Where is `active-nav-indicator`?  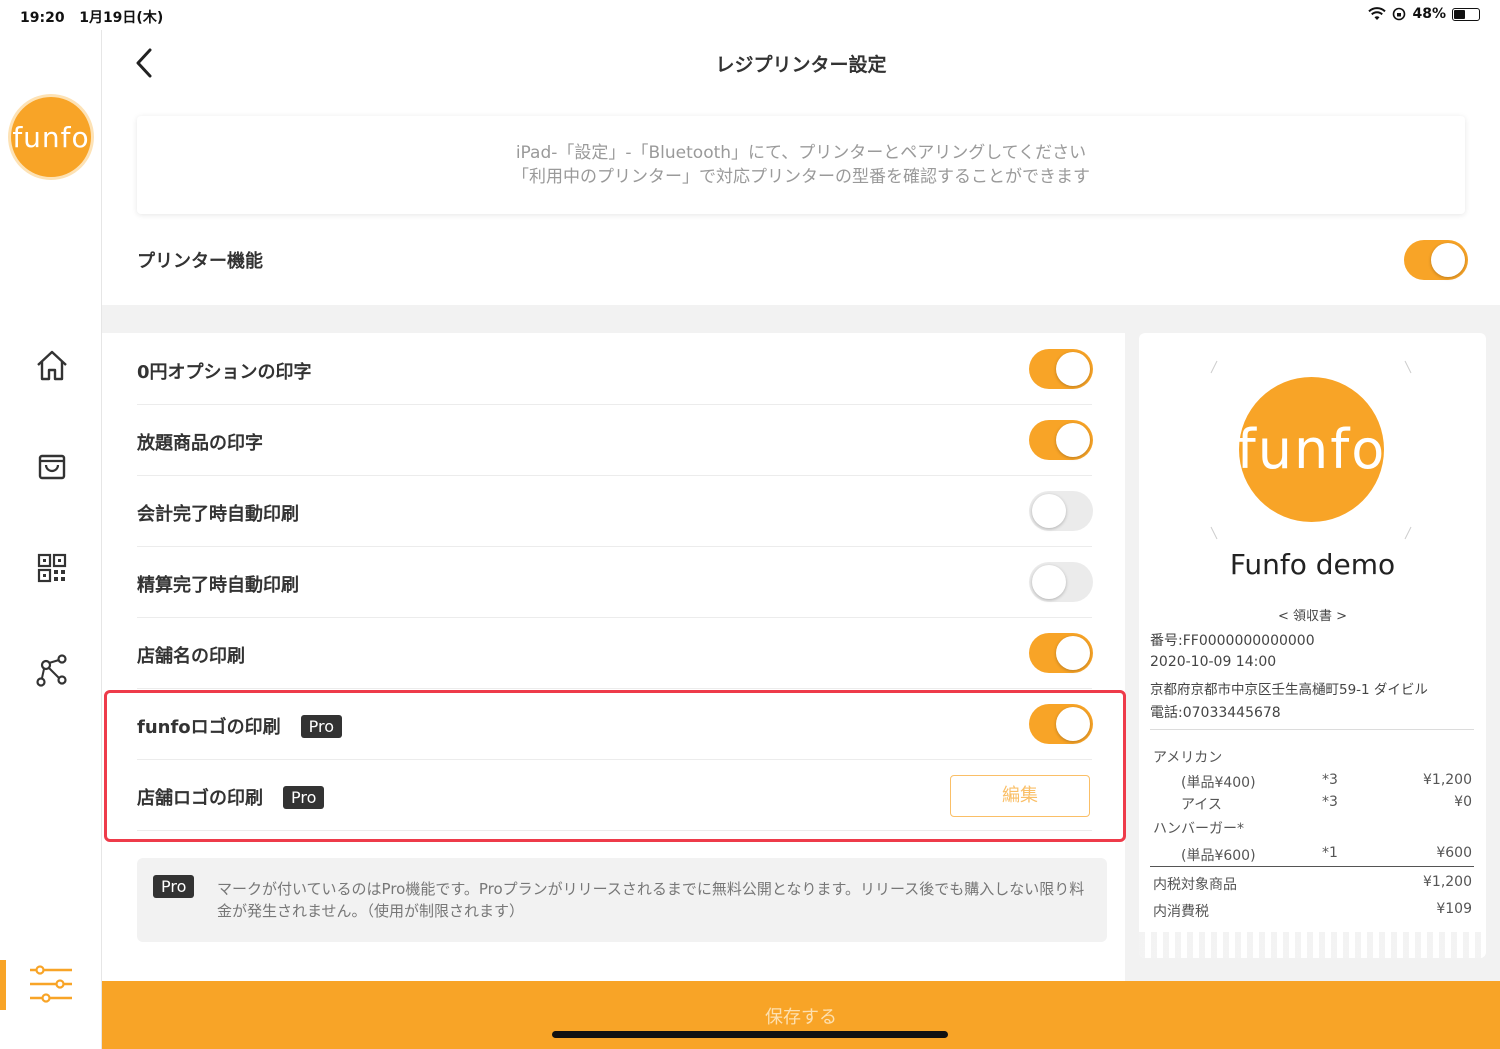
active-nav-indicator is located at coordinates (3, 985).